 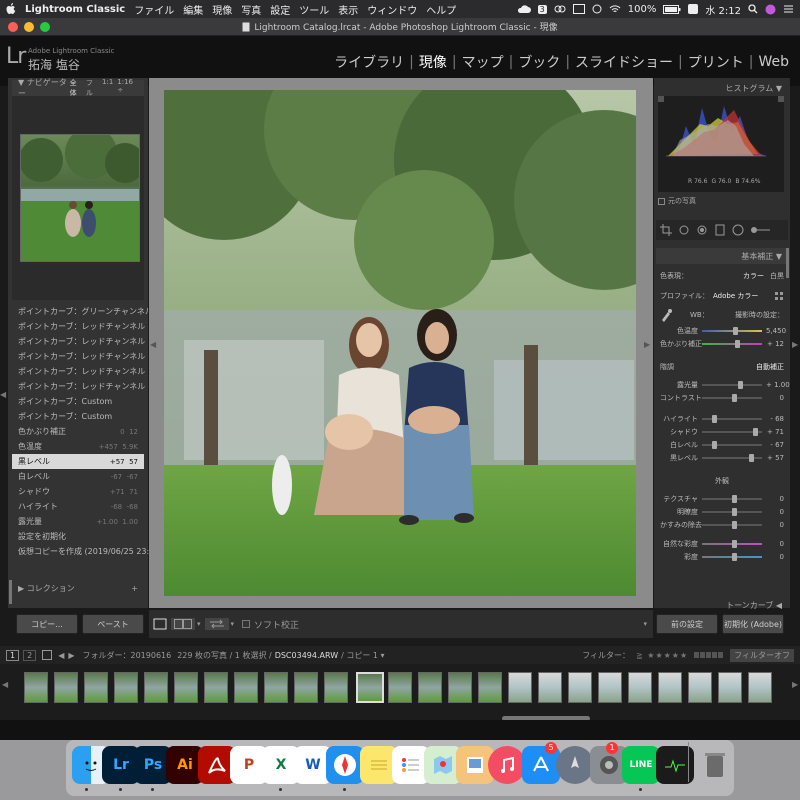 I want to click on basic-header: 基本補正 ▼, so click(x=722, y=256).